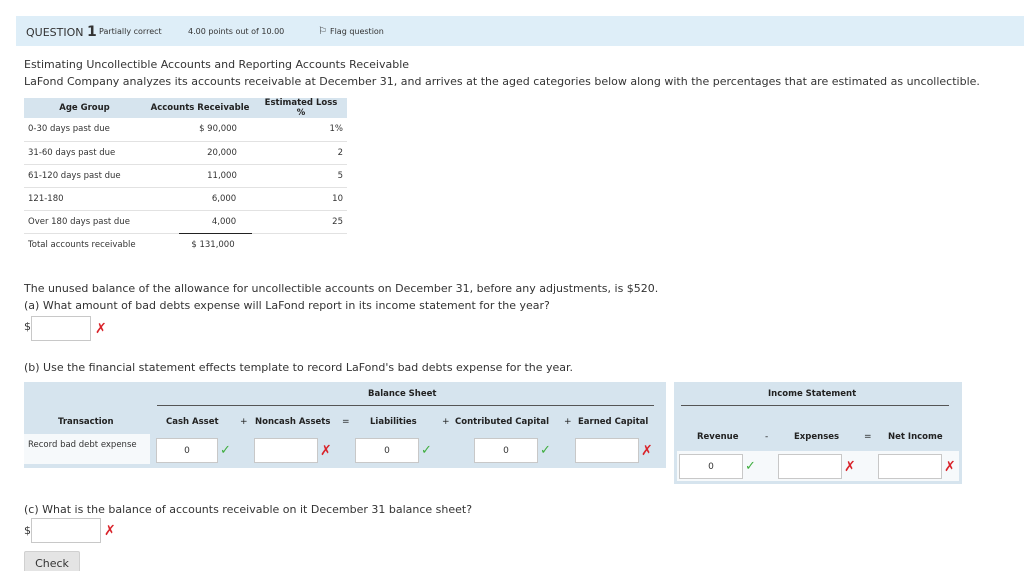  I want to click on col-transaction: Transaction, so click(86, 422).